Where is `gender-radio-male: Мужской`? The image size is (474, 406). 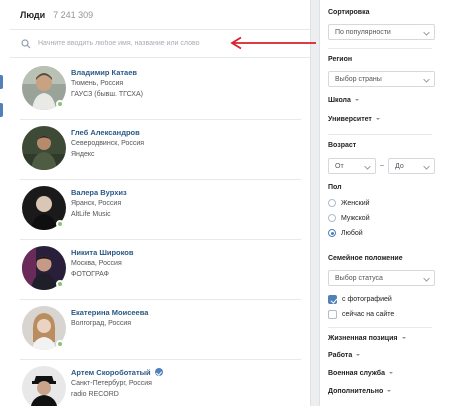
gender-radio-male: Мужской is located at coordinates (349, 218).